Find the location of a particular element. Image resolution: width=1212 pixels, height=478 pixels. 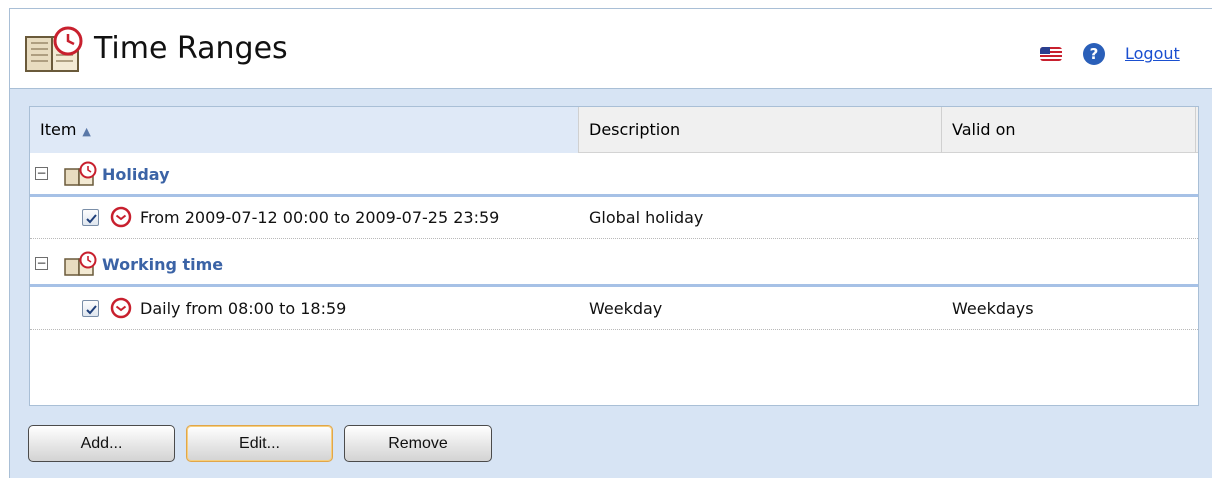

logout-link: Logout is located at coordinates (1152, 54).